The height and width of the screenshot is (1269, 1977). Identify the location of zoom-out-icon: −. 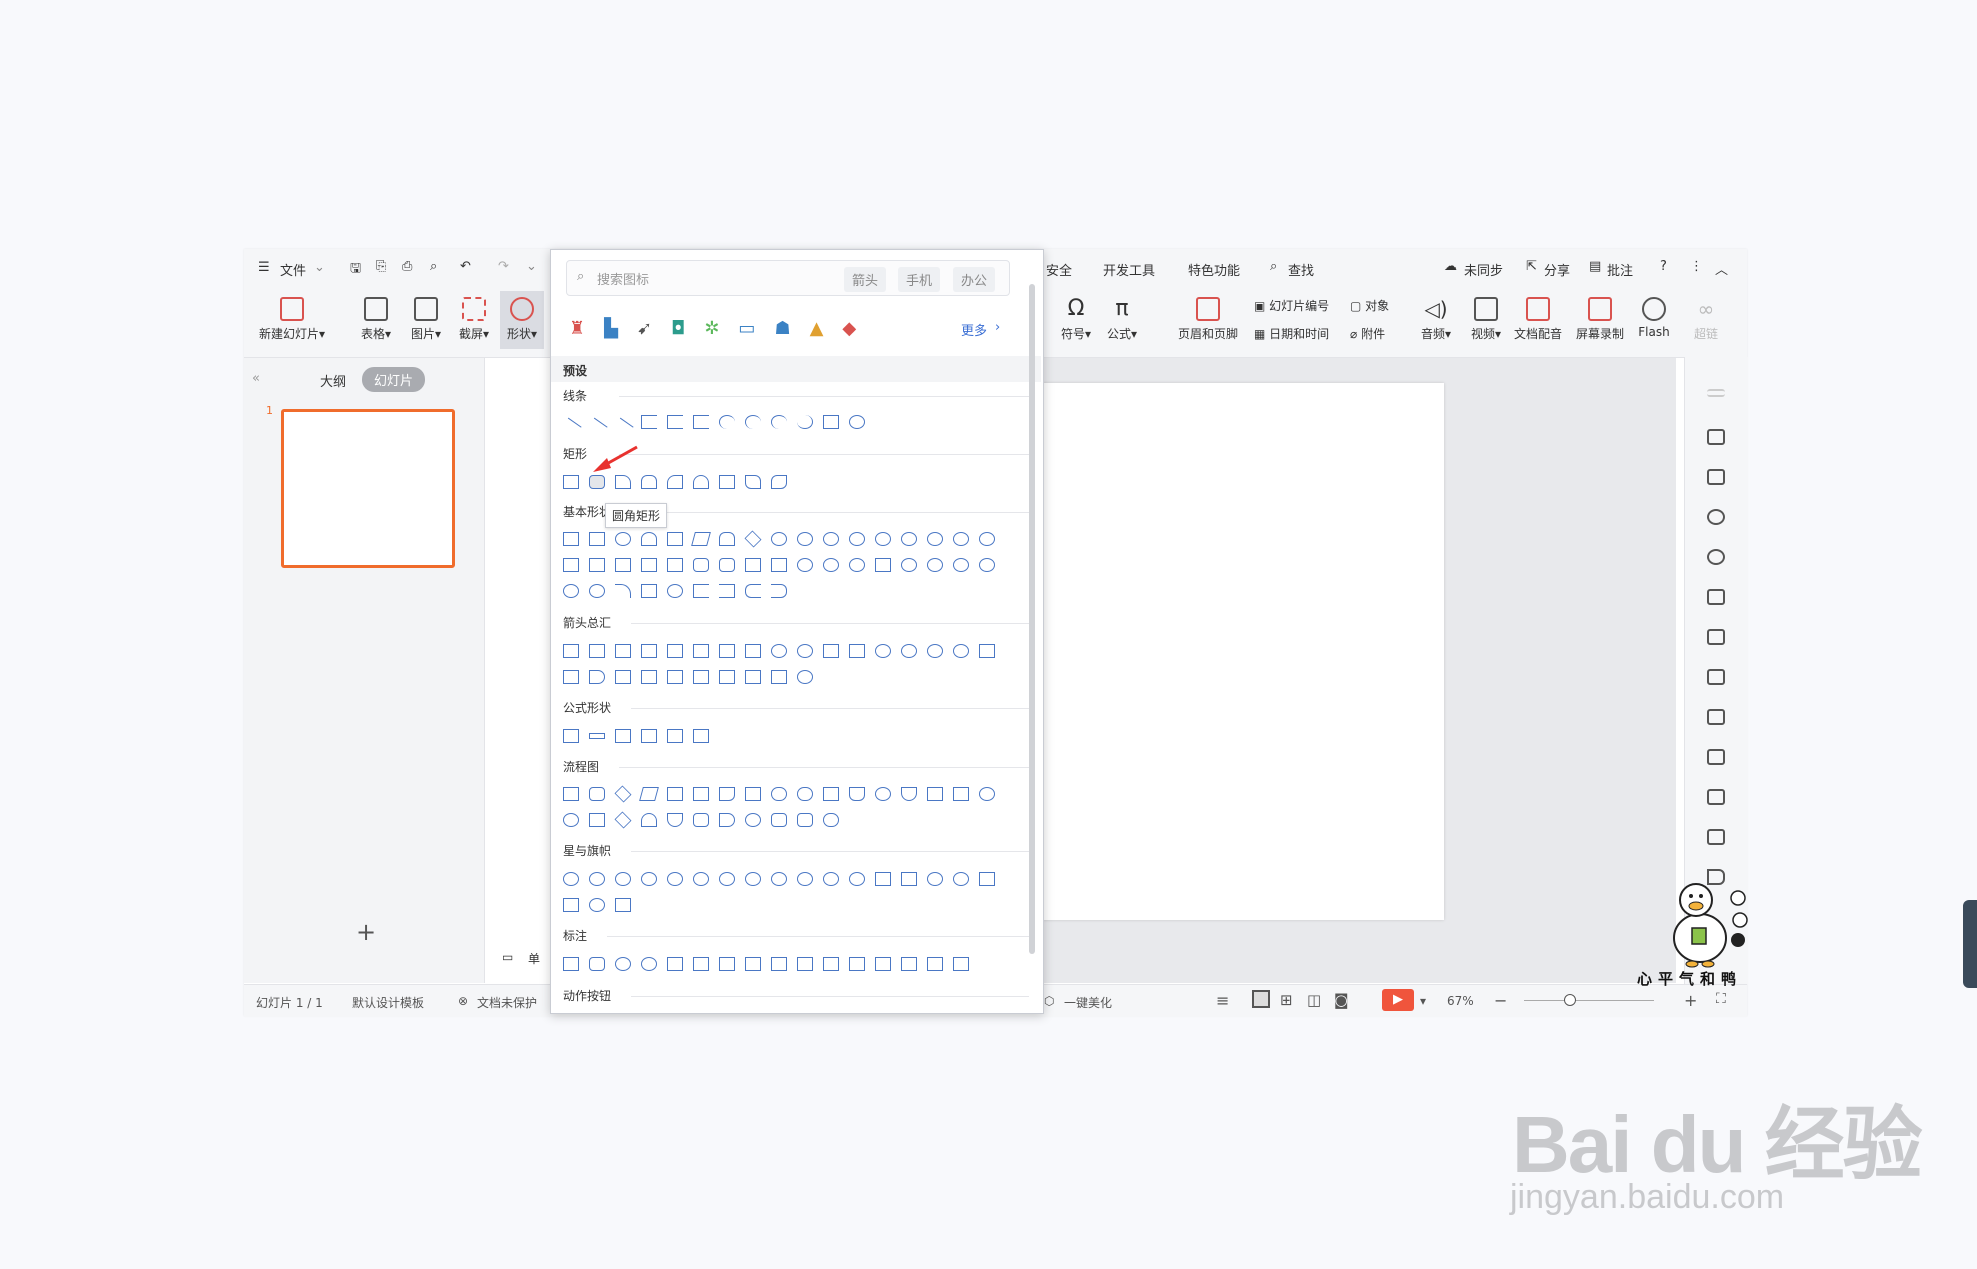
(1500, 1000).